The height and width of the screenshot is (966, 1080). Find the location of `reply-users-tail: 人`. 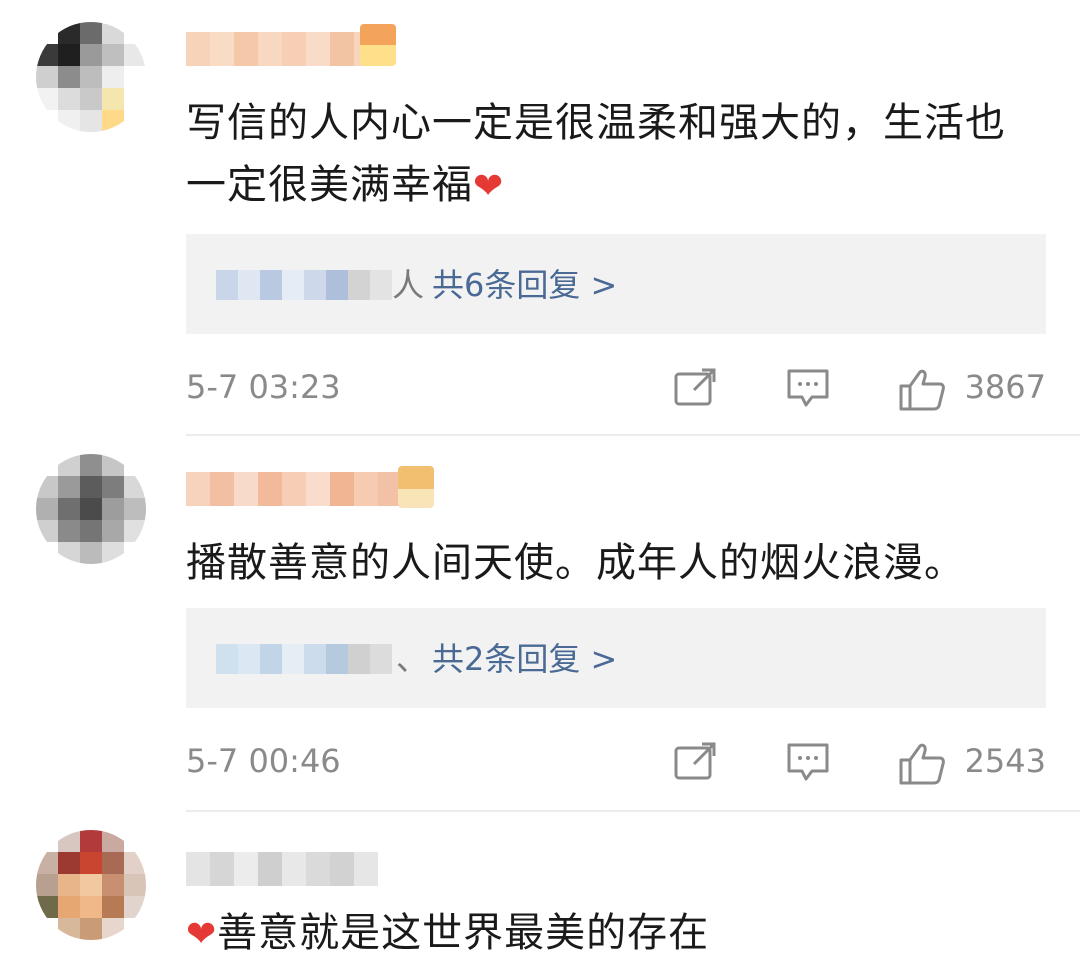

reply-users-tail: 人 is located at coordinates (408, 285).